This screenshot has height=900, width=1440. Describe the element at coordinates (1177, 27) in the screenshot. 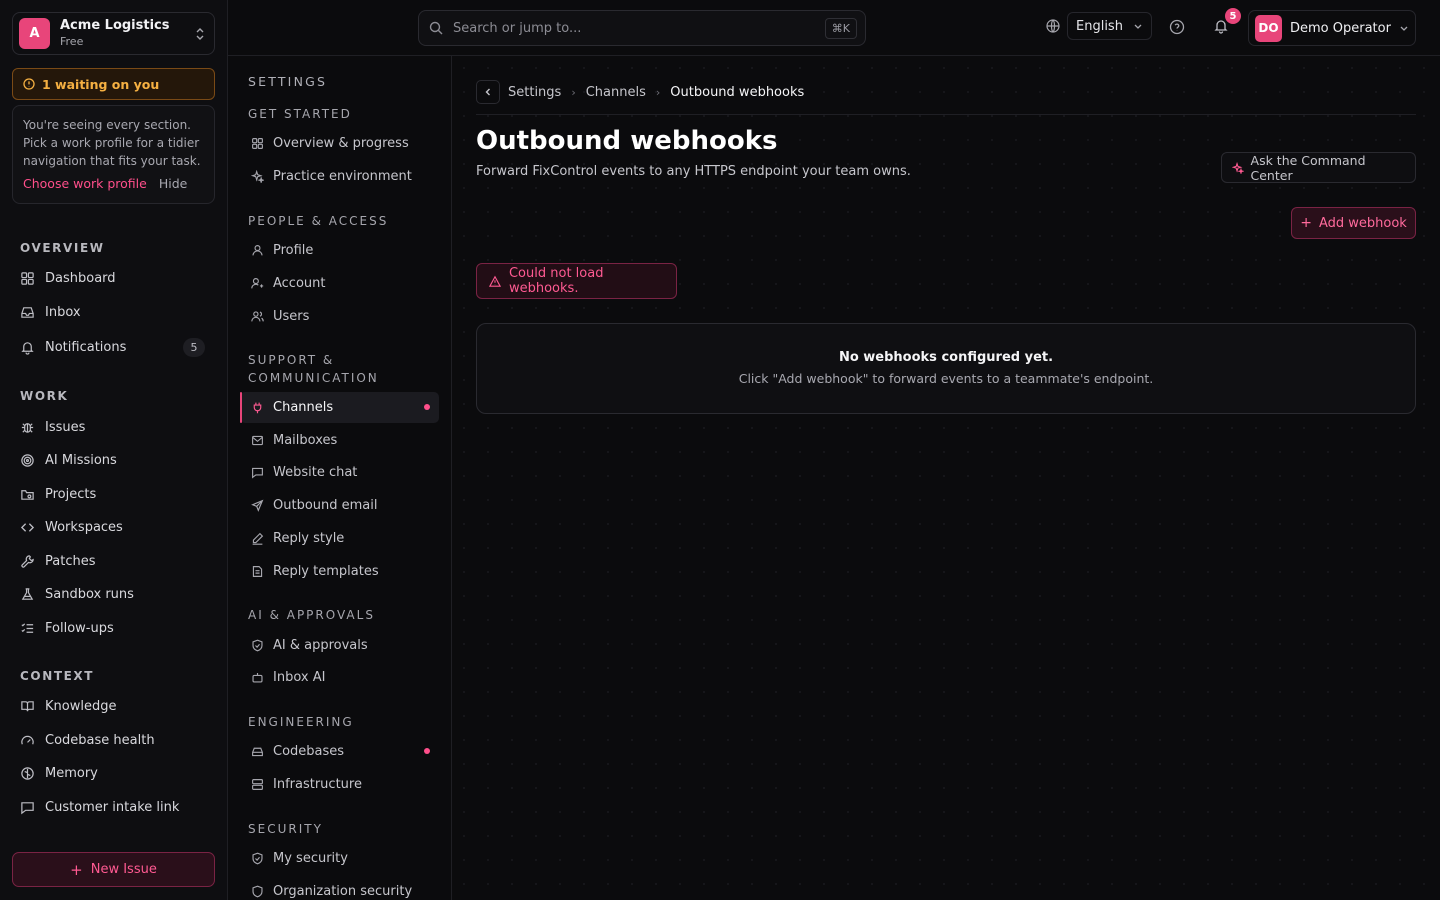

I see `help-icon` at that location.